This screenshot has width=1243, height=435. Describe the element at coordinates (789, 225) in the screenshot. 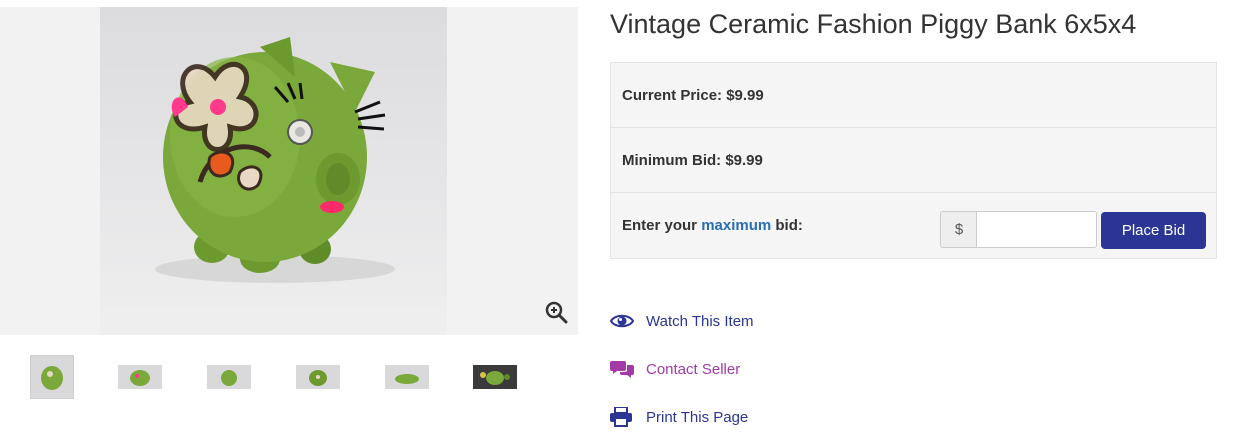

I see `enter-bid-suffix: bid:` at that location.